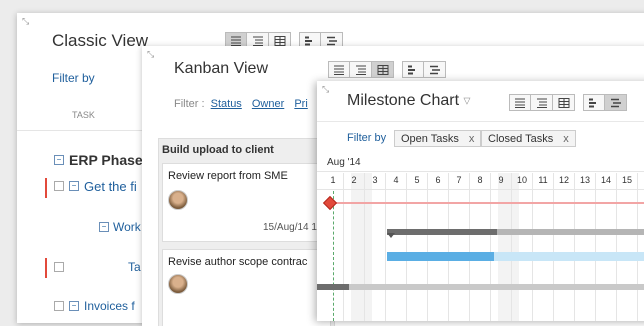 The width and height of the screenshot is (644, 326). I want to click on day-label: 4, so click(396, 180).